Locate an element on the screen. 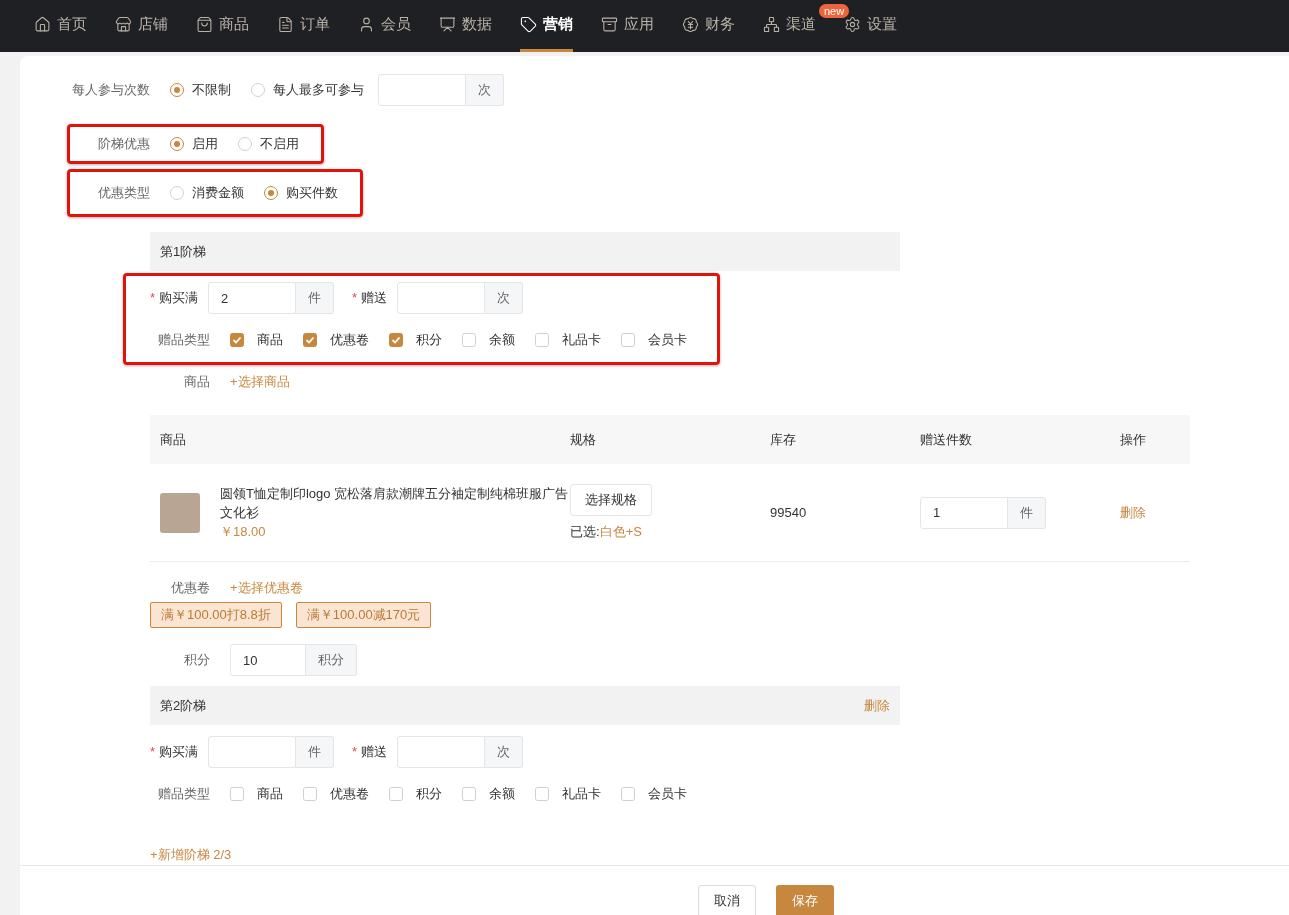  column-header: 赠送件数 is located at coordinates (946, 439).